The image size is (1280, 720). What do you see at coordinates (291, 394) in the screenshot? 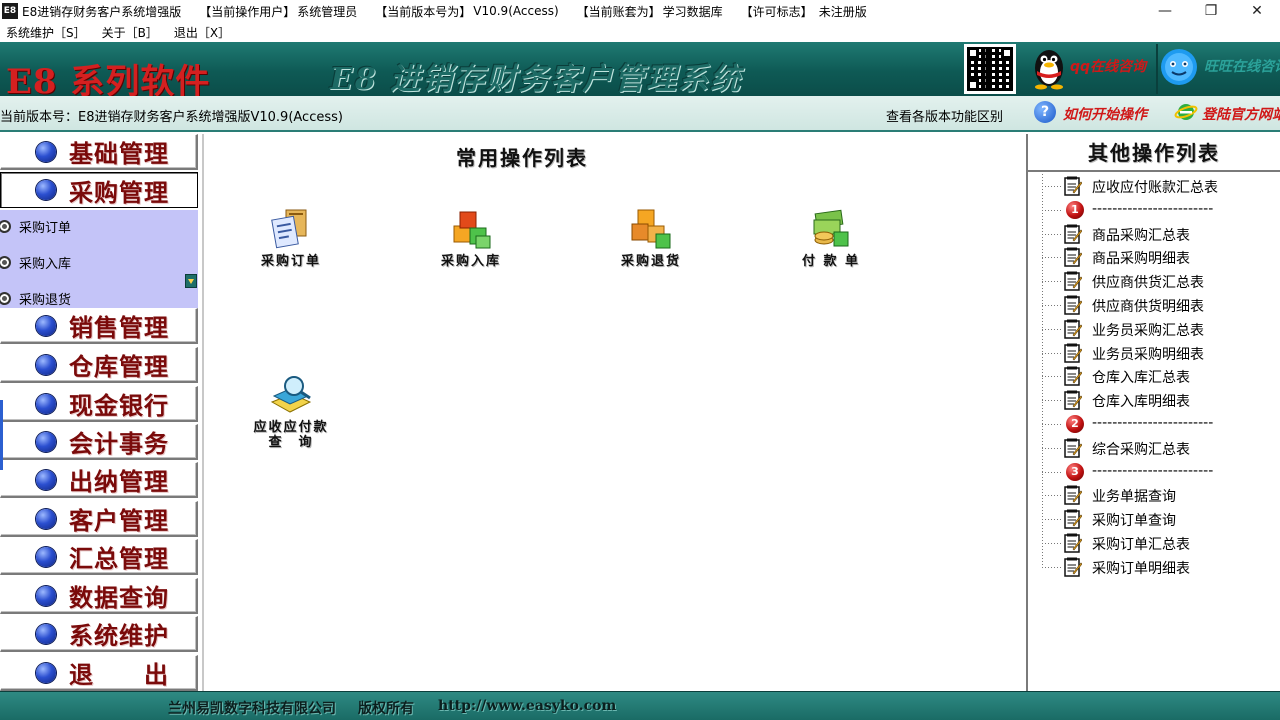
I see `magnifier-query-icon` at bounding box center [291, 394].